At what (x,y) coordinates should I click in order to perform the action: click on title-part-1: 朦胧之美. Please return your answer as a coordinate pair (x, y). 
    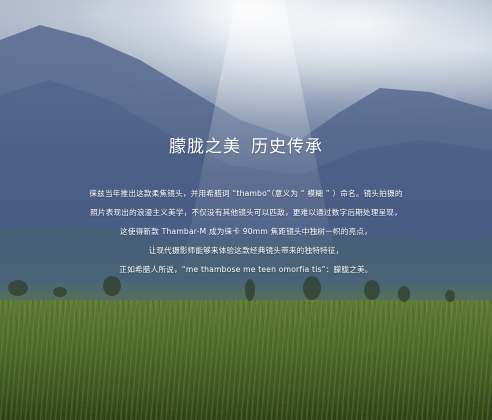
    Looking at the image, I should click on (205, 147).